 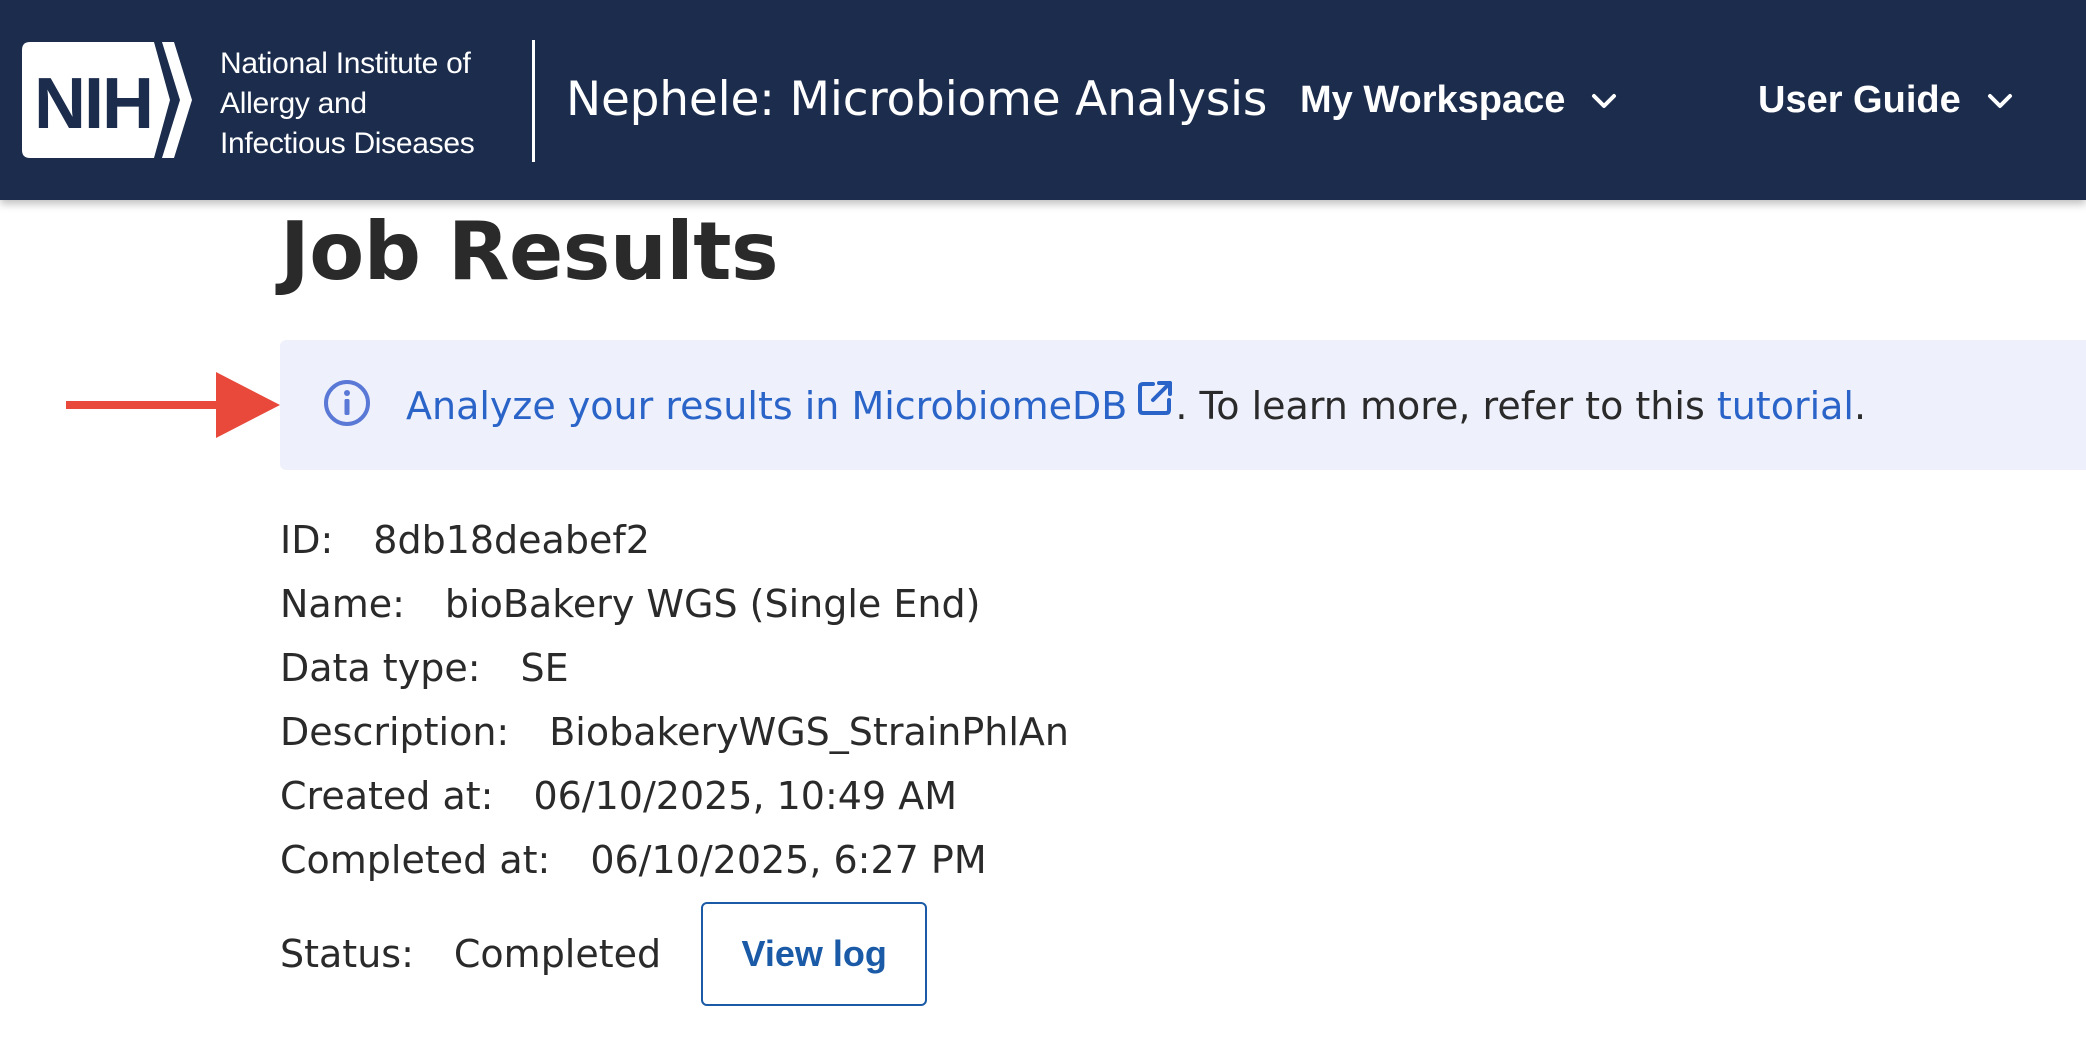 I want to click on created-at-label: Created at:, so click(x=387, y=796).